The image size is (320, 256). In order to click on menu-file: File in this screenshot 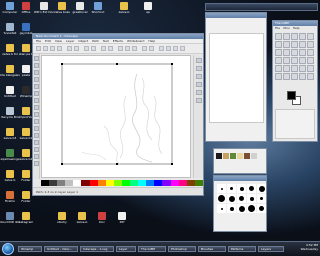, I will do `click(38, 41)`.